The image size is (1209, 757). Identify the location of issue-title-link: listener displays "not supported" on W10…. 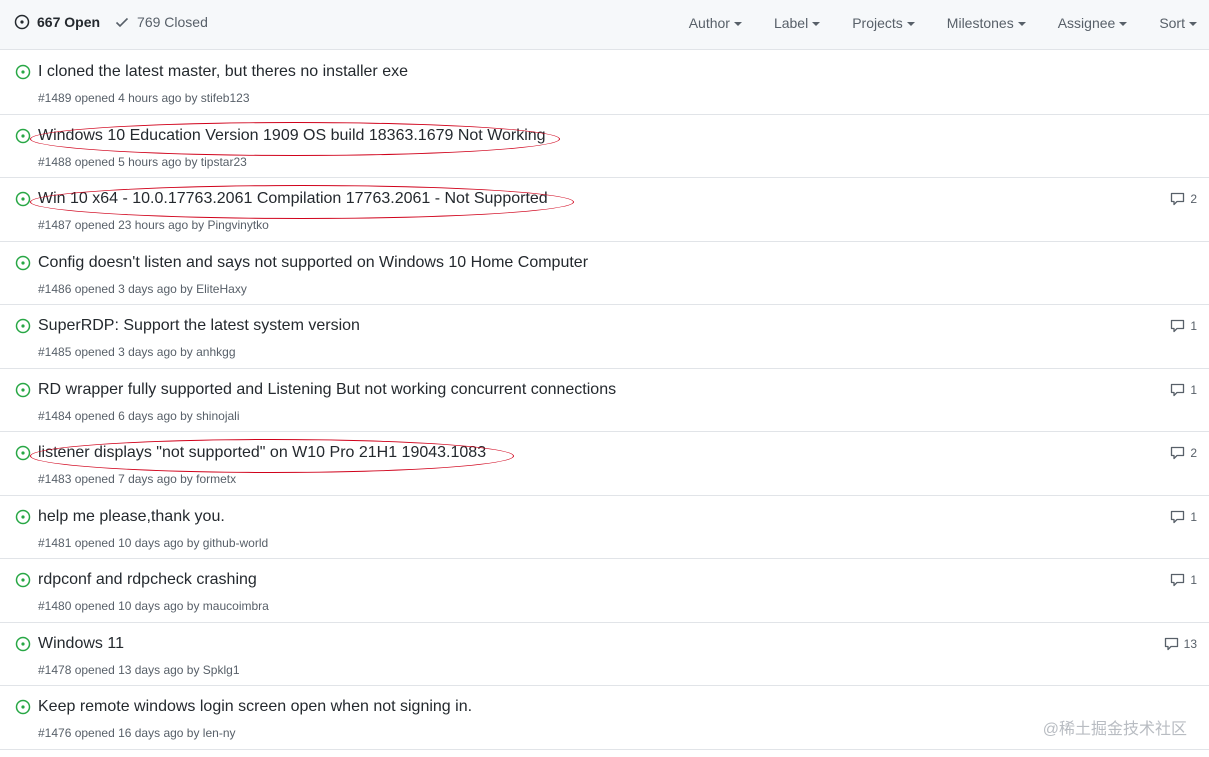
(262, 453).